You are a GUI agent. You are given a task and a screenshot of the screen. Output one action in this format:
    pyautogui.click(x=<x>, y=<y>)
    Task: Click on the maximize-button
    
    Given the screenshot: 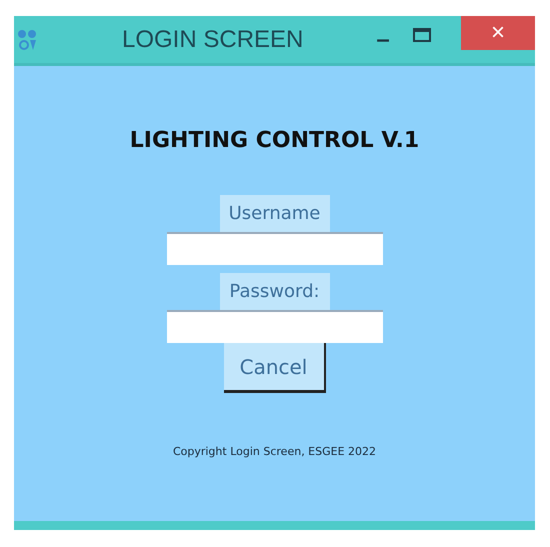 What is the action you would take?
    pyautogui.click(x=422, y=35)
    